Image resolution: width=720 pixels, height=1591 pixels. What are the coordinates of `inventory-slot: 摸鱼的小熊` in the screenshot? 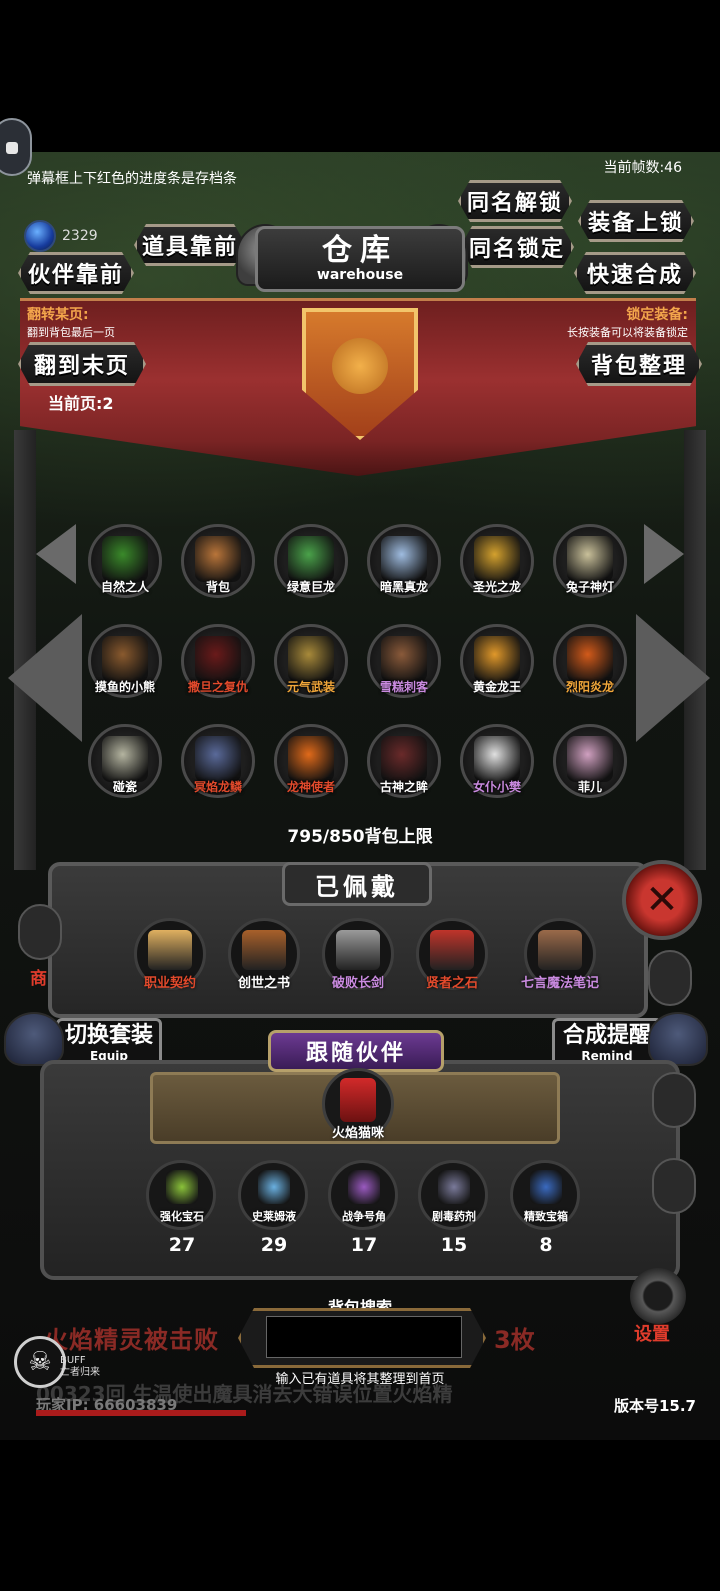 It's located at (124, 664).